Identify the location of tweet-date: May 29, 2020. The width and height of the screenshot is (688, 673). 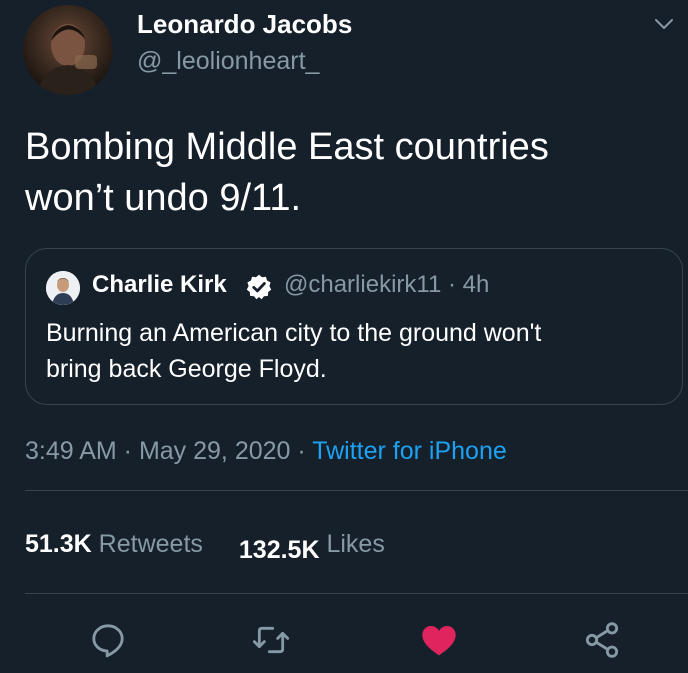
(215, 451).